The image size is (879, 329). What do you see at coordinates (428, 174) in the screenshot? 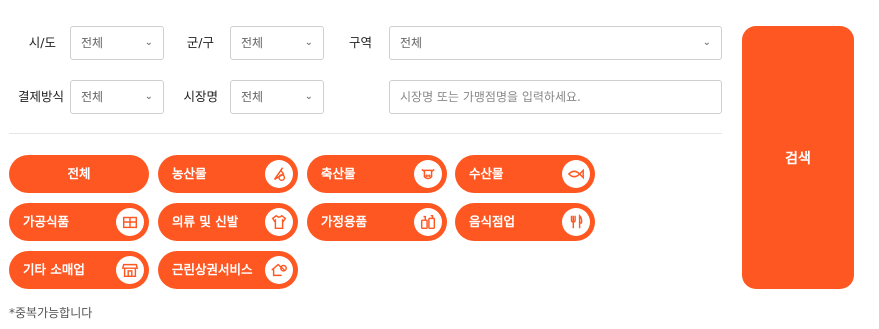
I see `cow-icon` at bounding box center [428, 174].